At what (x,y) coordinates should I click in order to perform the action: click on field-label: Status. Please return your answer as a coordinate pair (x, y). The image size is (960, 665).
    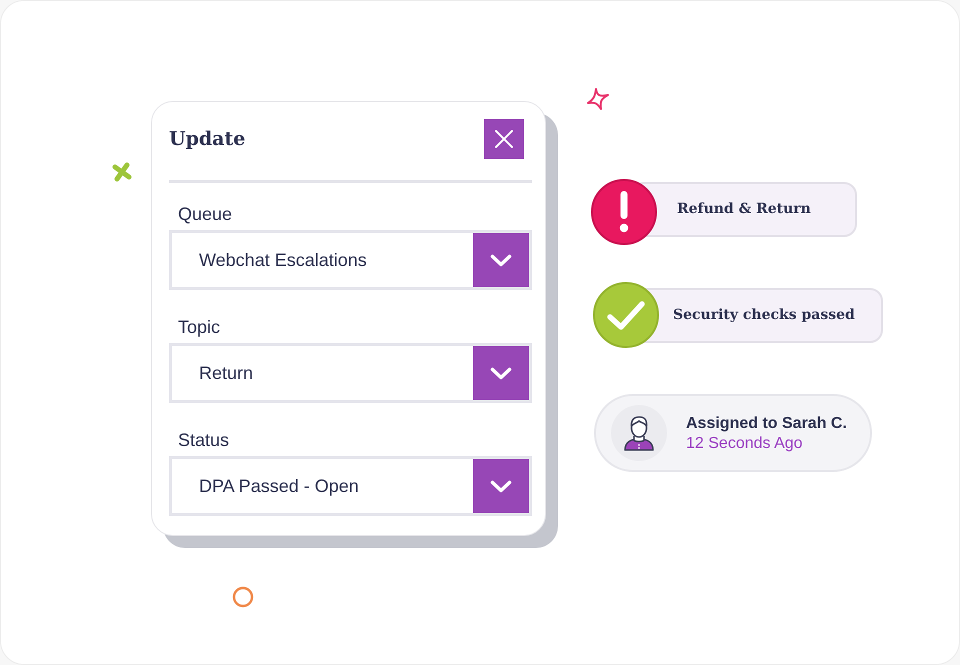
    Looking at the image, I should click on (203, 440).